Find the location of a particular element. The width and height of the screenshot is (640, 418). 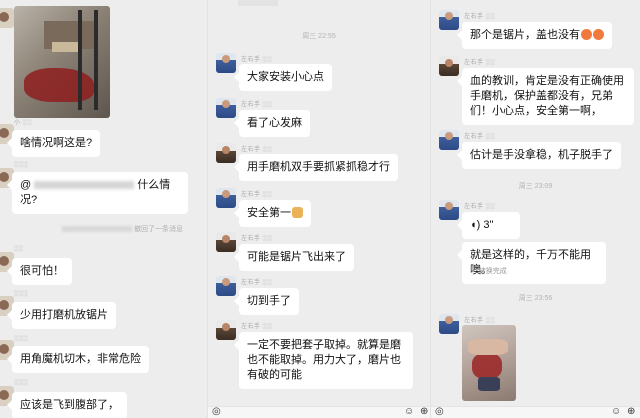

message-bubble: 很可怕！ is located at coordinates (39, 271).